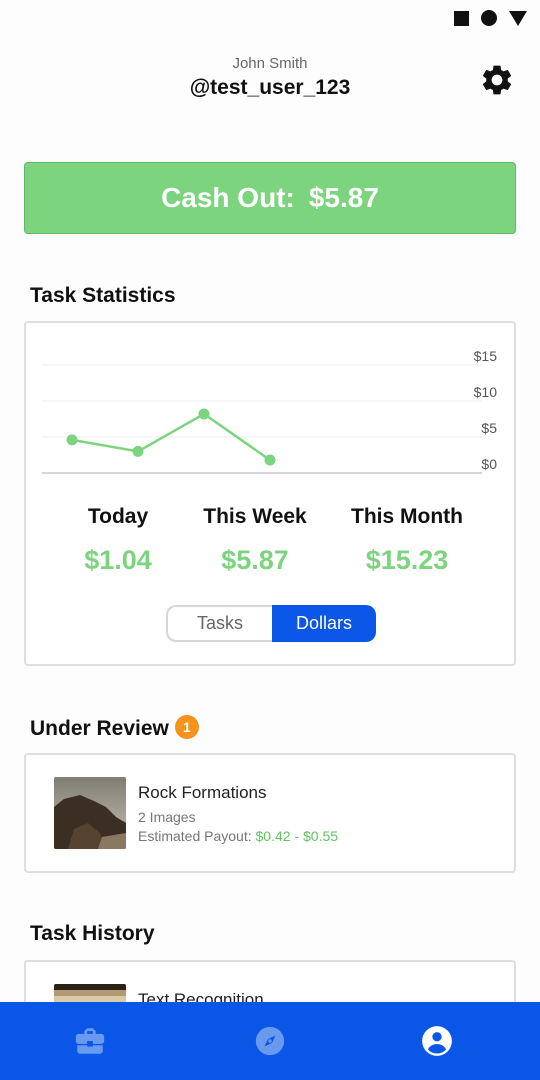 This screenshot has height=1080, width=540. What do you see at coordinates (489, 428) in the screenshot?
I see `chart-y-tick-label: $5` at bounding box center [489, 428].